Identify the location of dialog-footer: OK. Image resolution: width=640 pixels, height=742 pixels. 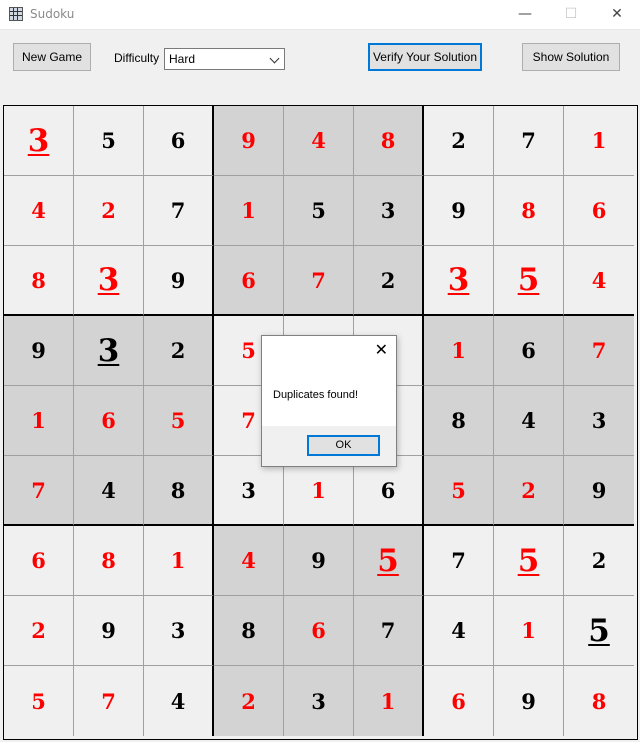
(329, 446).